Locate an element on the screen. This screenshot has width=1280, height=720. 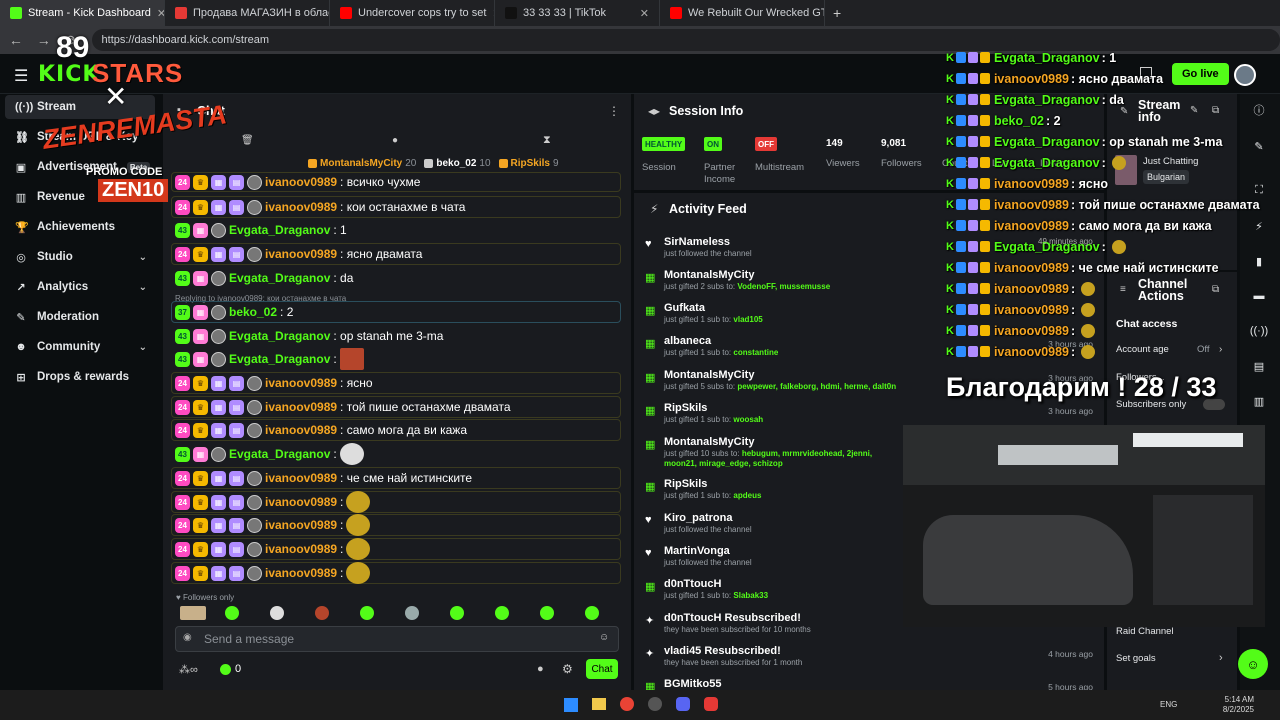
clip-icon: ▮ is located at coordinates (1259, 261).